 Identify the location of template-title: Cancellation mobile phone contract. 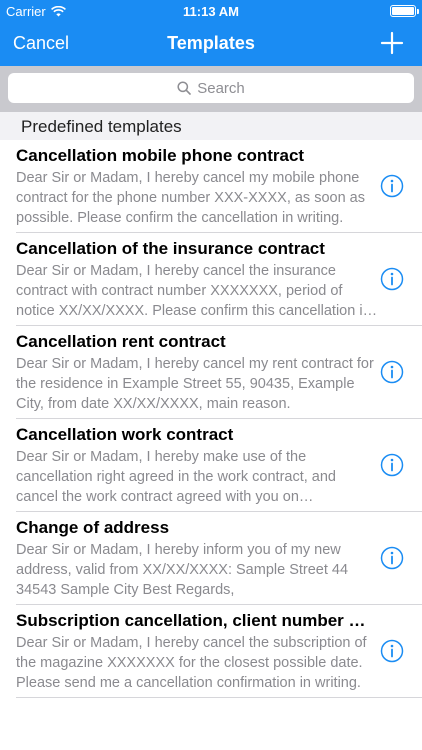
(160, 155).